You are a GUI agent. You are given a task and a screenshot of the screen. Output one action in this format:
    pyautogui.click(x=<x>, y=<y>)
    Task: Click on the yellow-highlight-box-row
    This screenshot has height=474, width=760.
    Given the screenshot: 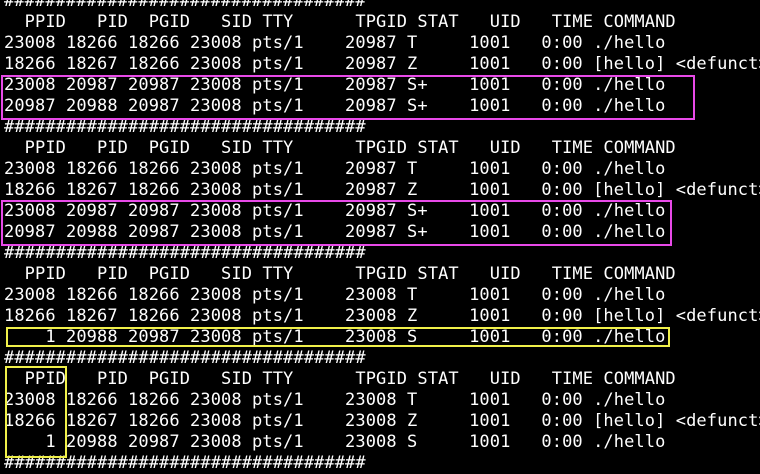 What is the action you would take?
    pyautogui.click(x=338, y=337)
    